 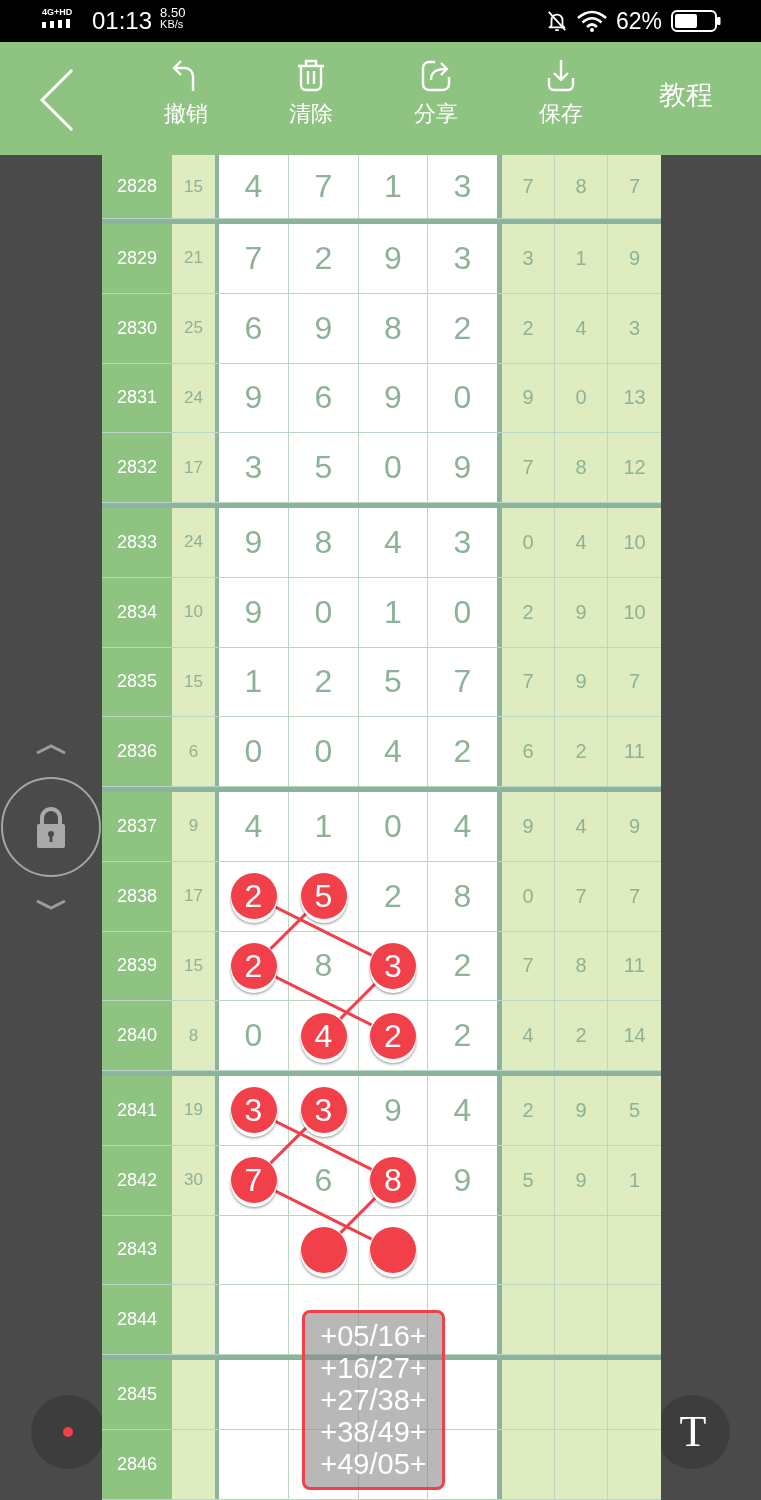 I want to click on issue-cell: 2831, so click(x=137, y=398).